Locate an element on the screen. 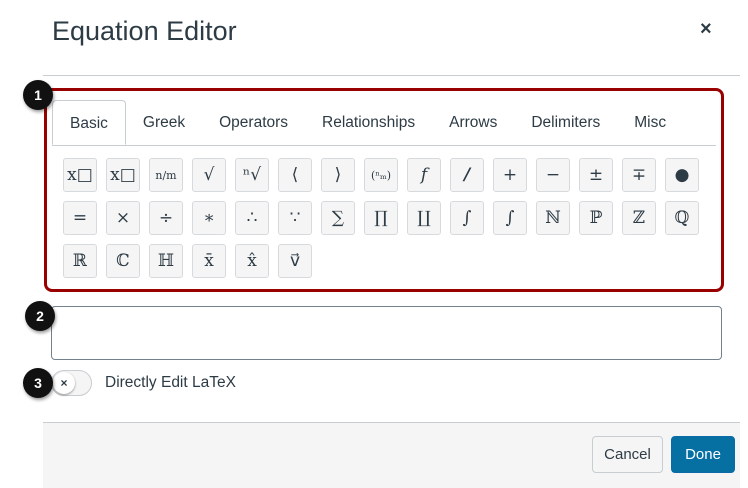  primes-button: ℙ is located at coordinates (596, 218).